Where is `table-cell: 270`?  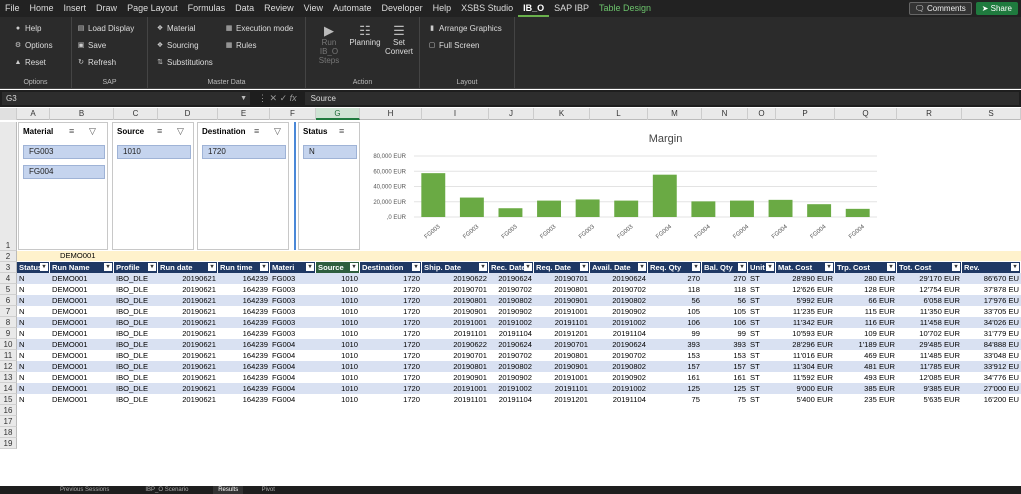
table-cell: 270 is located at coordinates (675, 278).